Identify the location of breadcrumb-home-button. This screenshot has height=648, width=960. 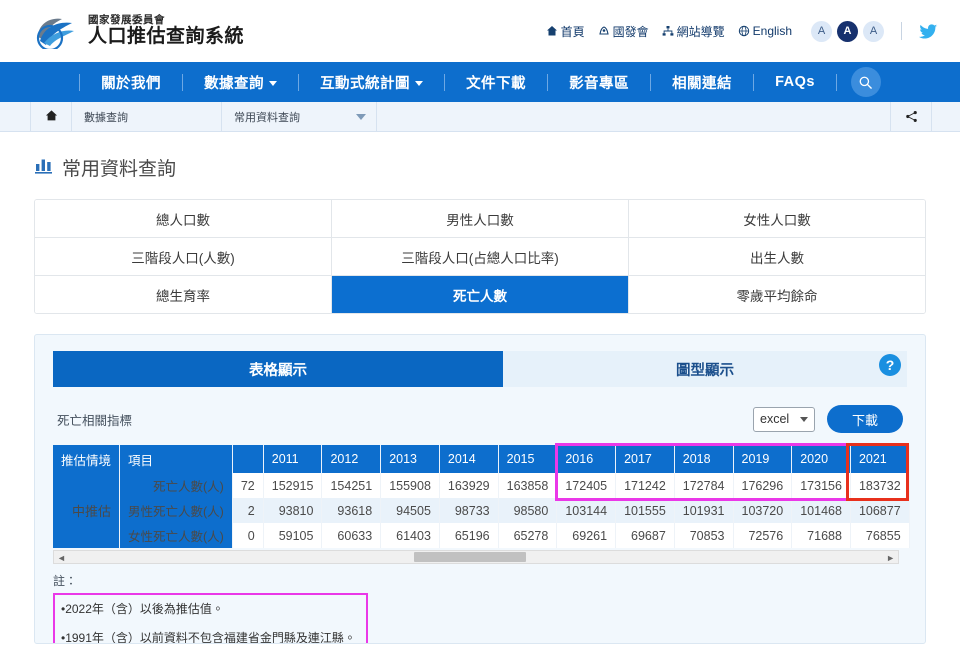
(51, 116).